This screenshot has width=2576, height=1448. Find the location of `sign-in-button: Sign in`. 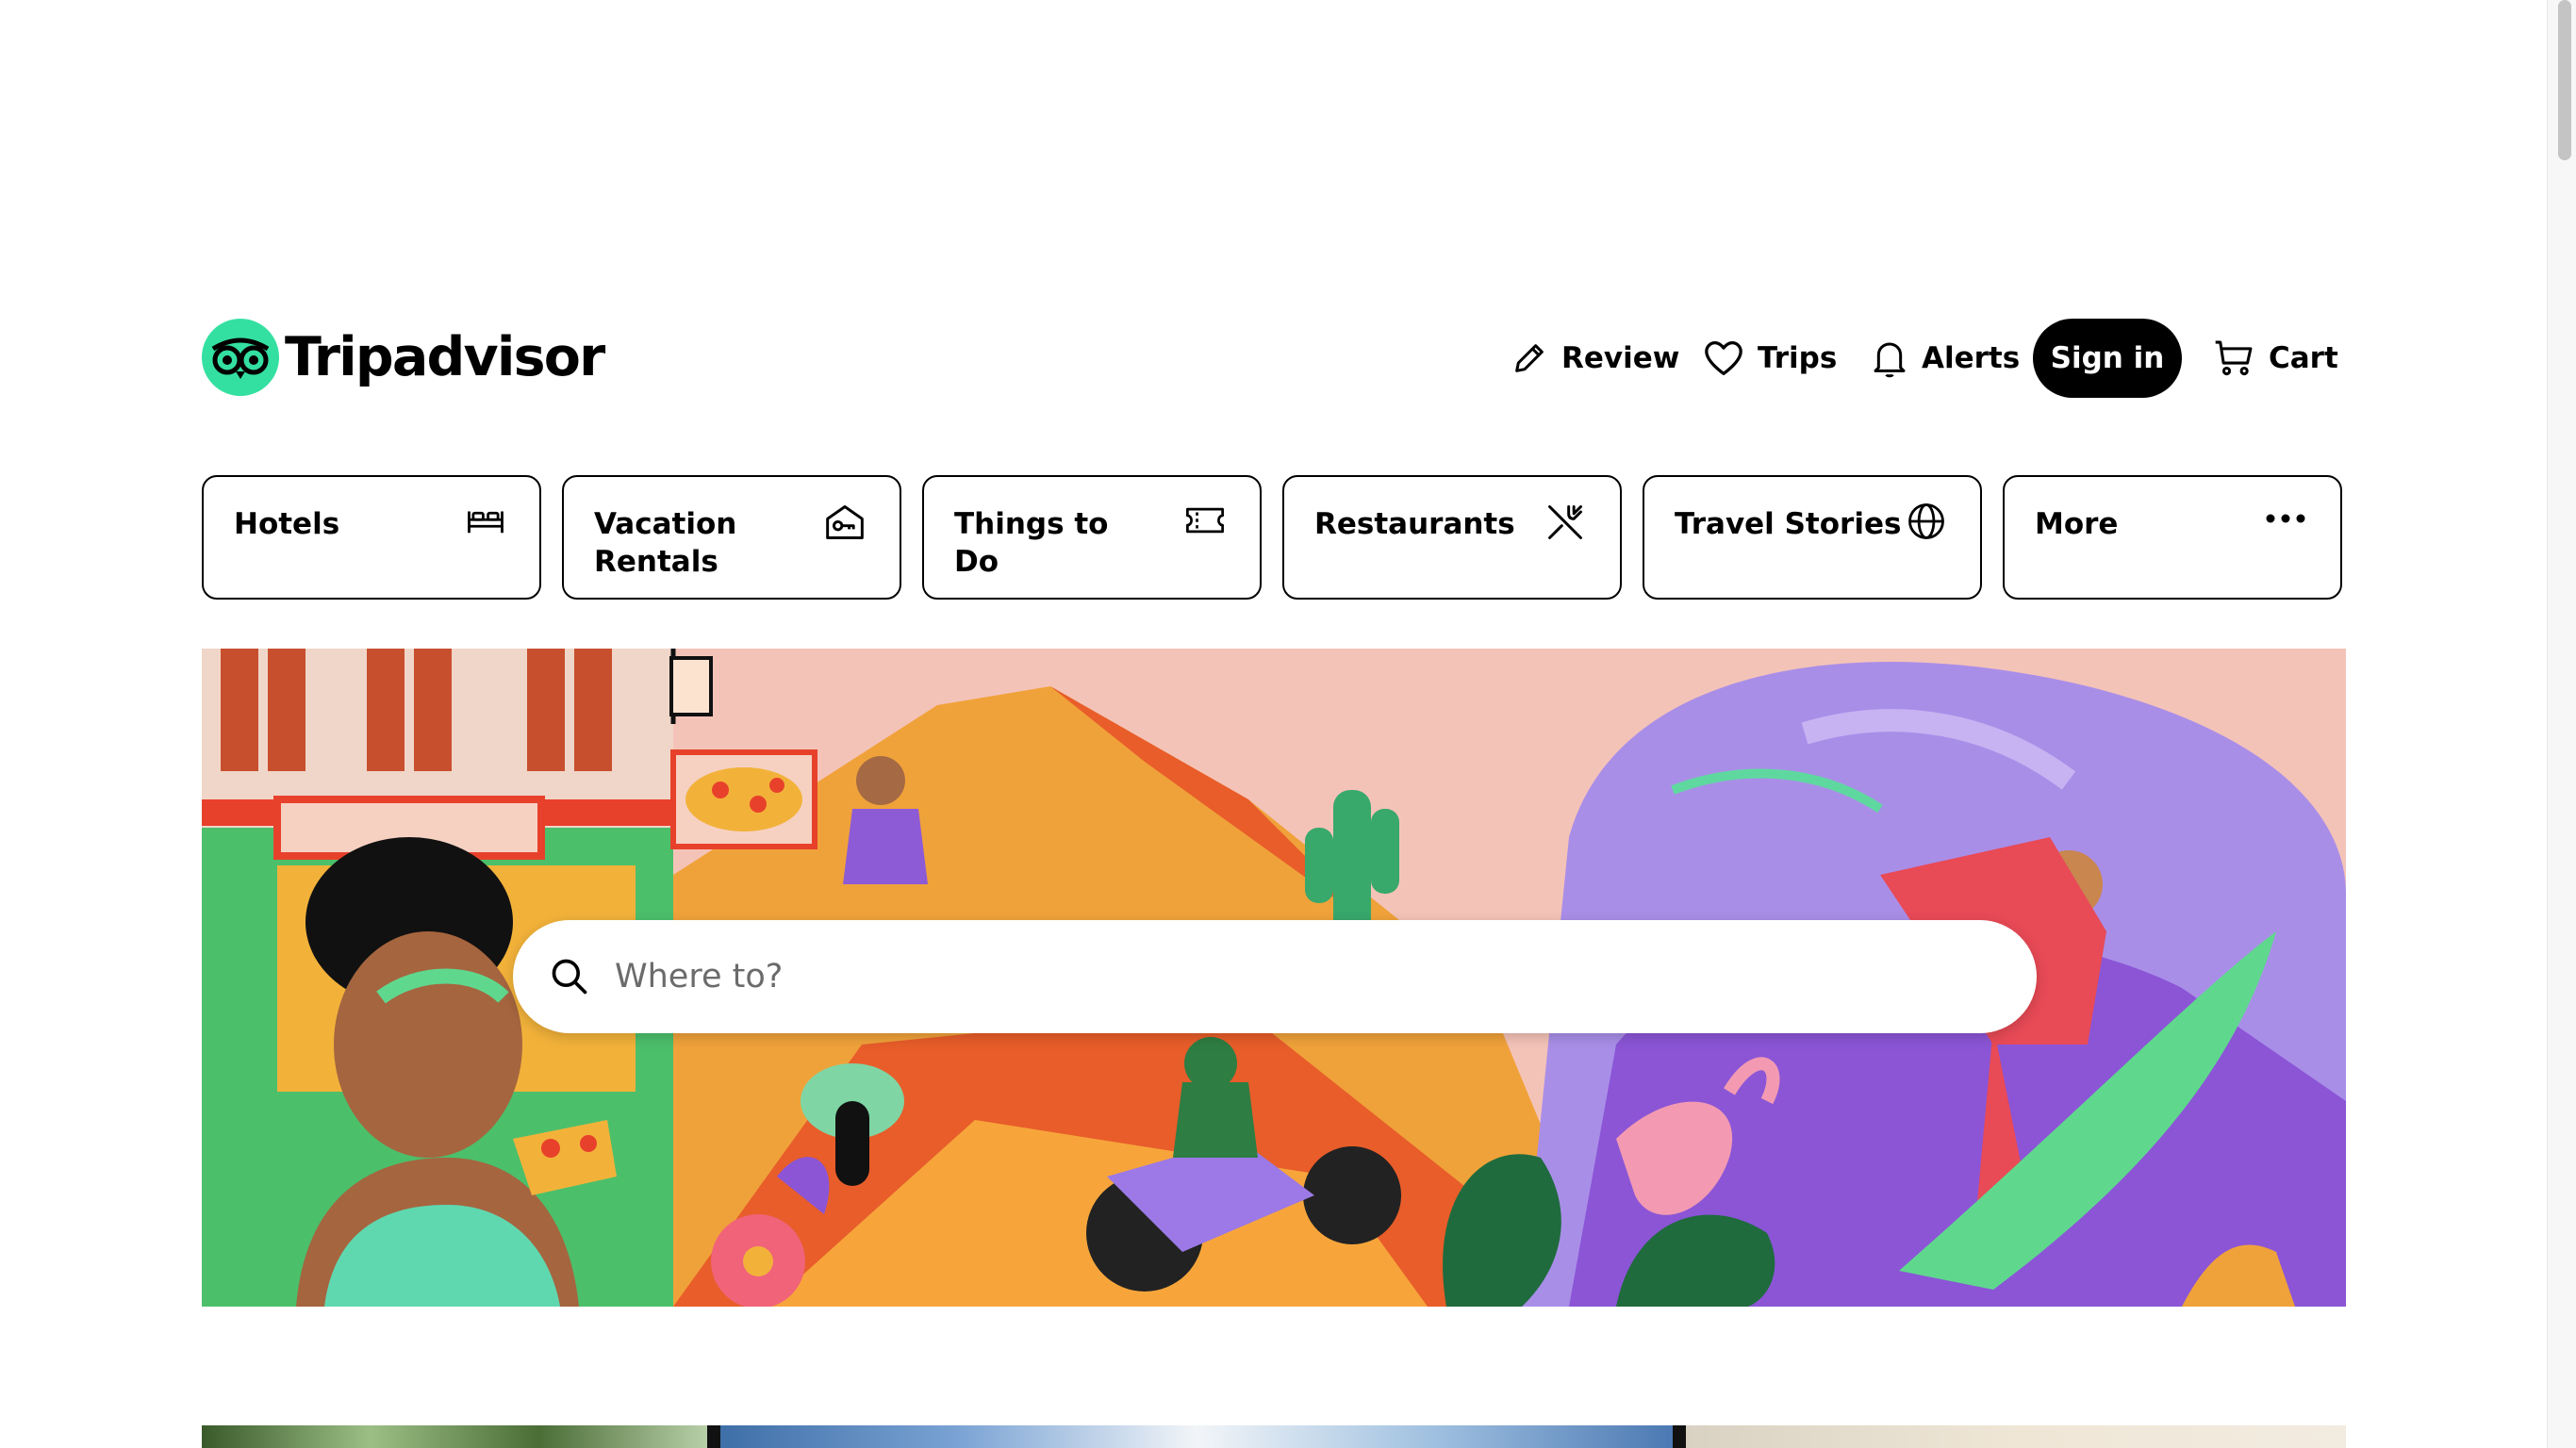

sign-in-button: Sign in is located at coordinates (2107, 358).